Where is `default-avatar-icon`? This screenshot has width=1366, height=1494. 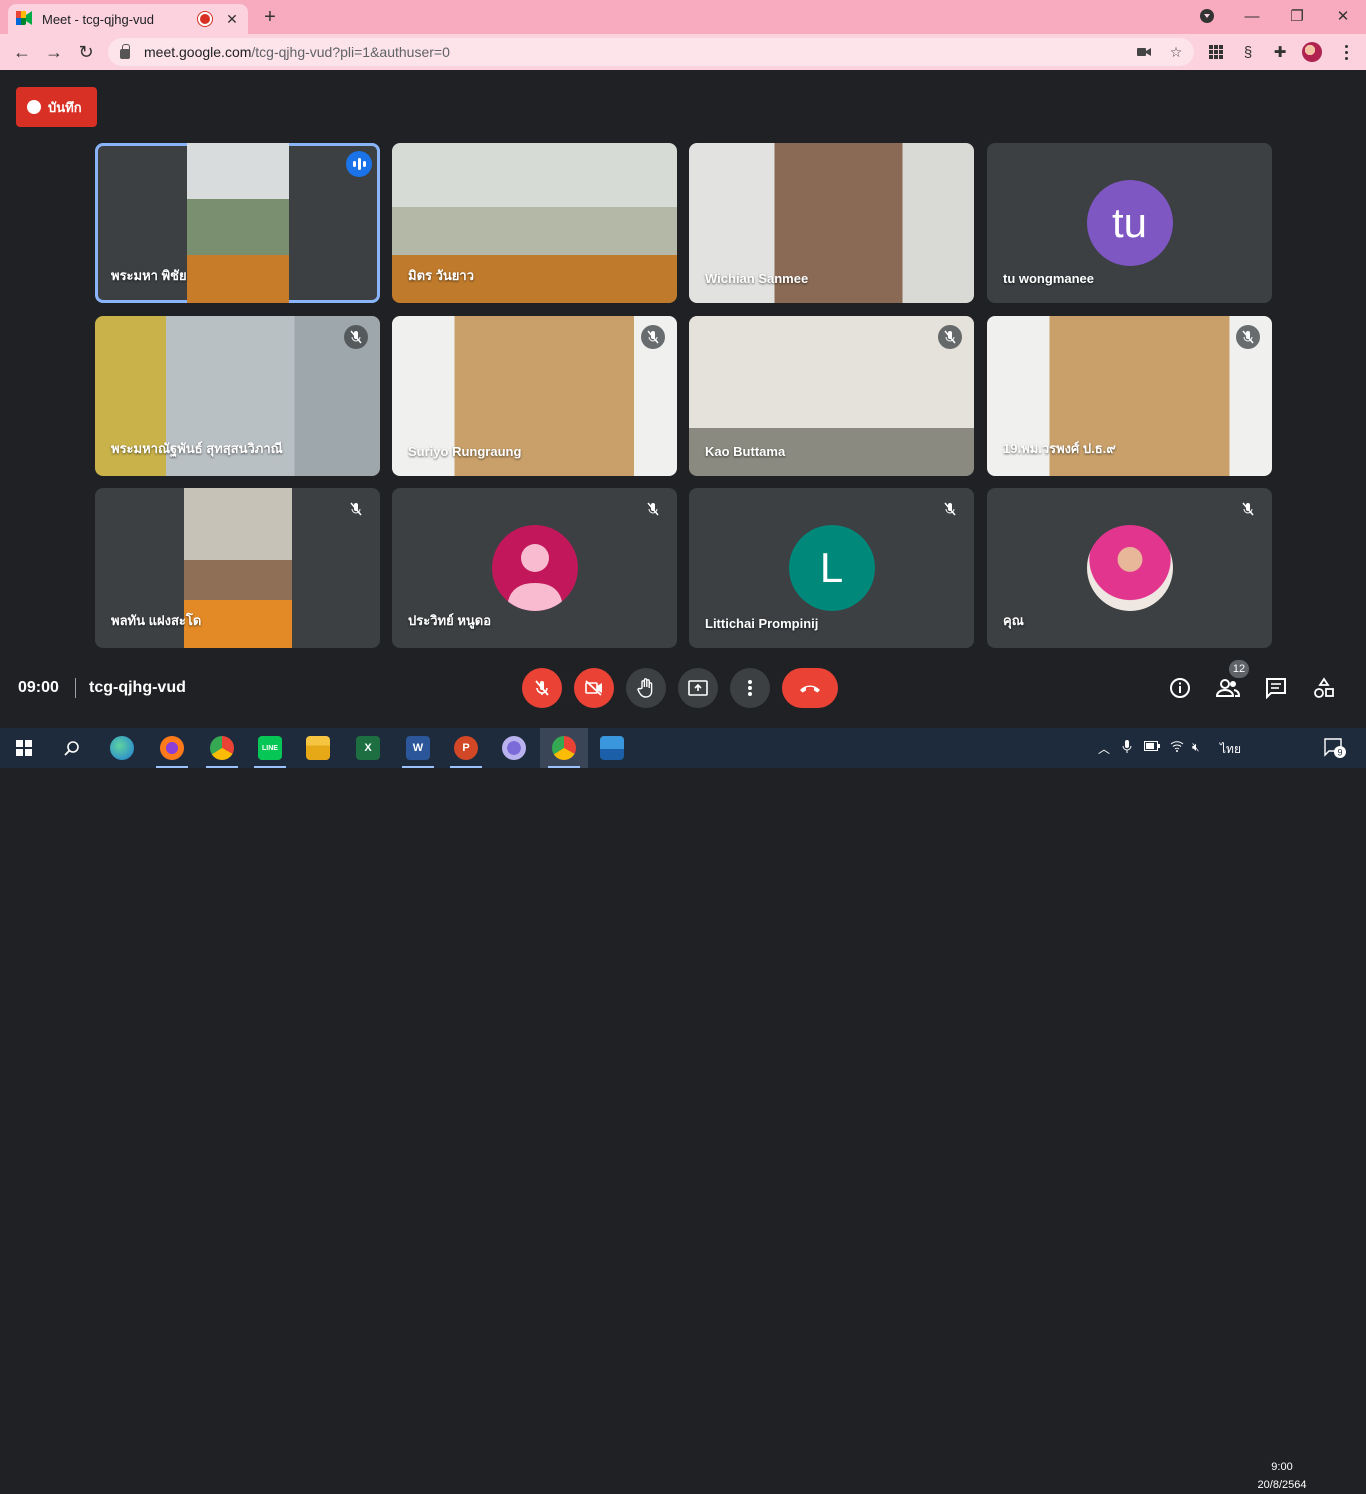 default-avatar-icon is located at coordinates (534, 568).